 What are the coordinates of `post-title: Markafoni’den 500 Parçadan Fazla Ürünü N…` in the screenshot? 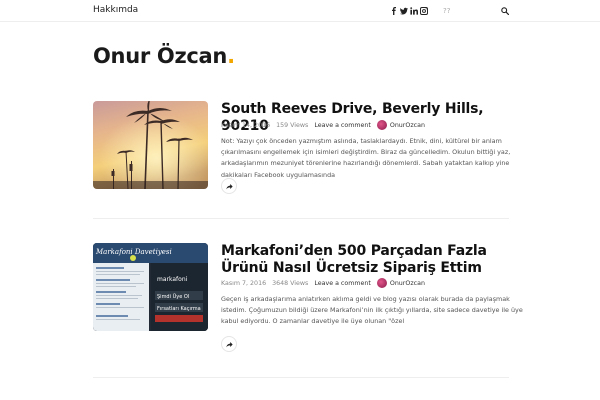 It's located at (371, 260).